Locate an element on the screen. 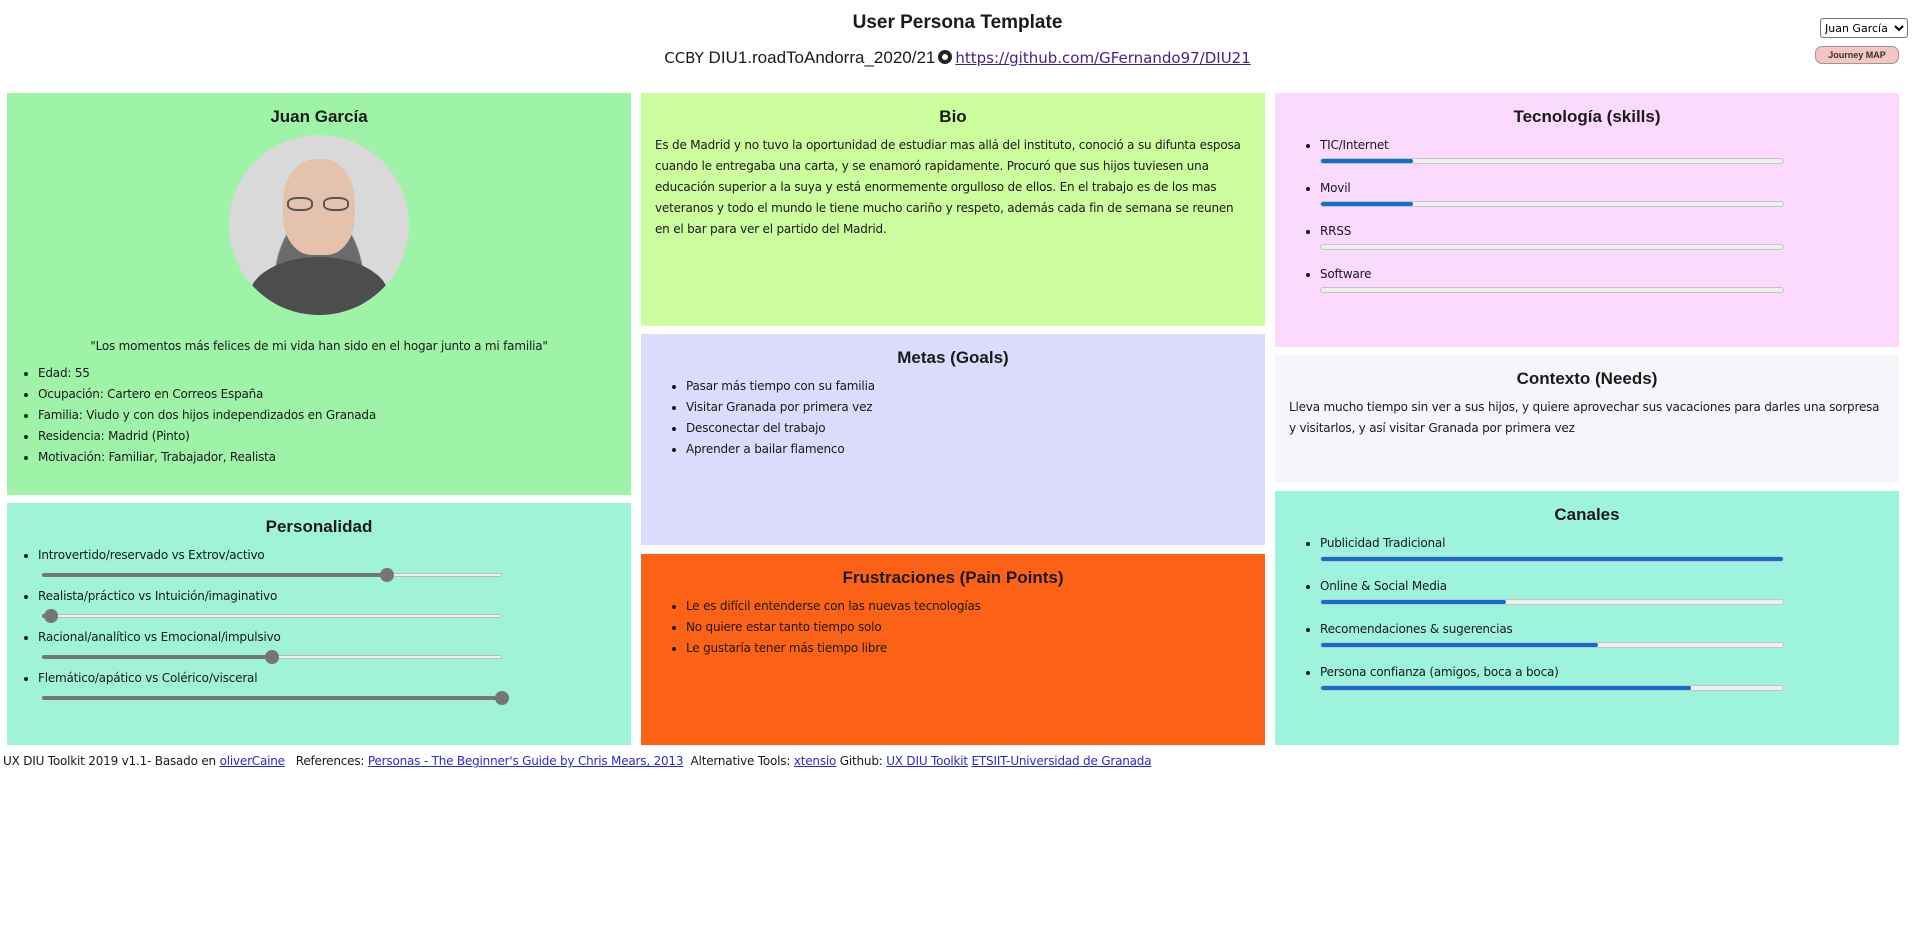 Image resolution: width=1915 pixels, height=935 pixels. personality-label: Introvertido/reservado vs Extrov/activo is located at coordinates (151, 555).